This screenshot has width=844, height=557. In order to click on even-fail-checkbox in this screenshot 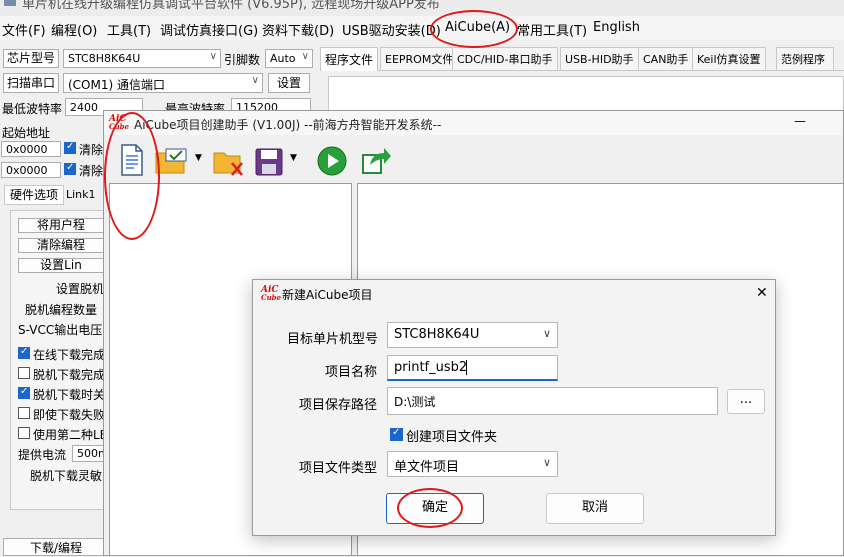, I will do `click(24, 413)`.